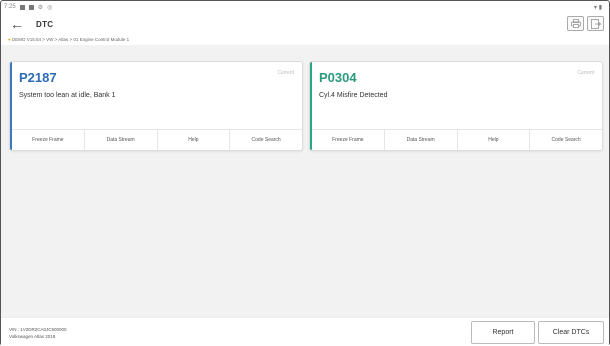 The height and width of the screenshot is (346, 610). What do you see at coordinates (305, 7) in the screenshot?
I see `status-bar: 7:25 ⚙ ◎ ▾ ▮` at bounding box center [305, 7].